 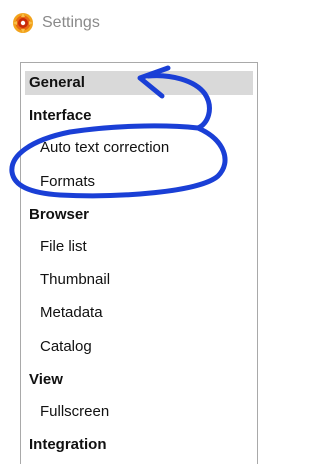 What do you see at coordinates (46, 379) in the screenshot?
I see `tree-item-label: View` at bounding box center [46, 379].